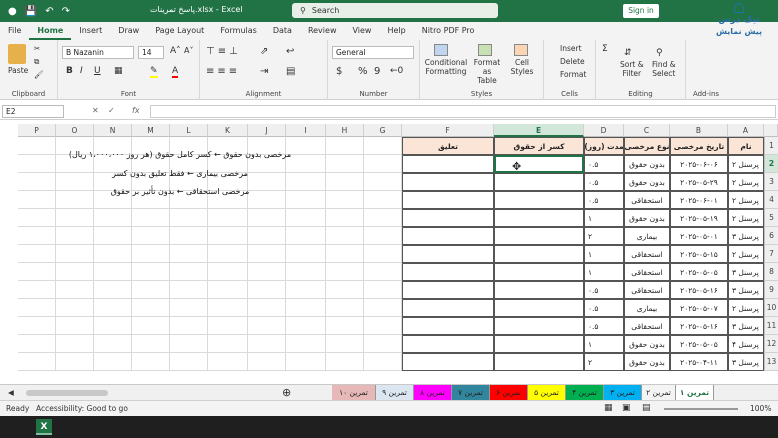 This screenshot has height=438, width=778. Describe the element at coordinates (604, 146) in the screenshot. I see `table-header-d: مدت (روز)` at that location.